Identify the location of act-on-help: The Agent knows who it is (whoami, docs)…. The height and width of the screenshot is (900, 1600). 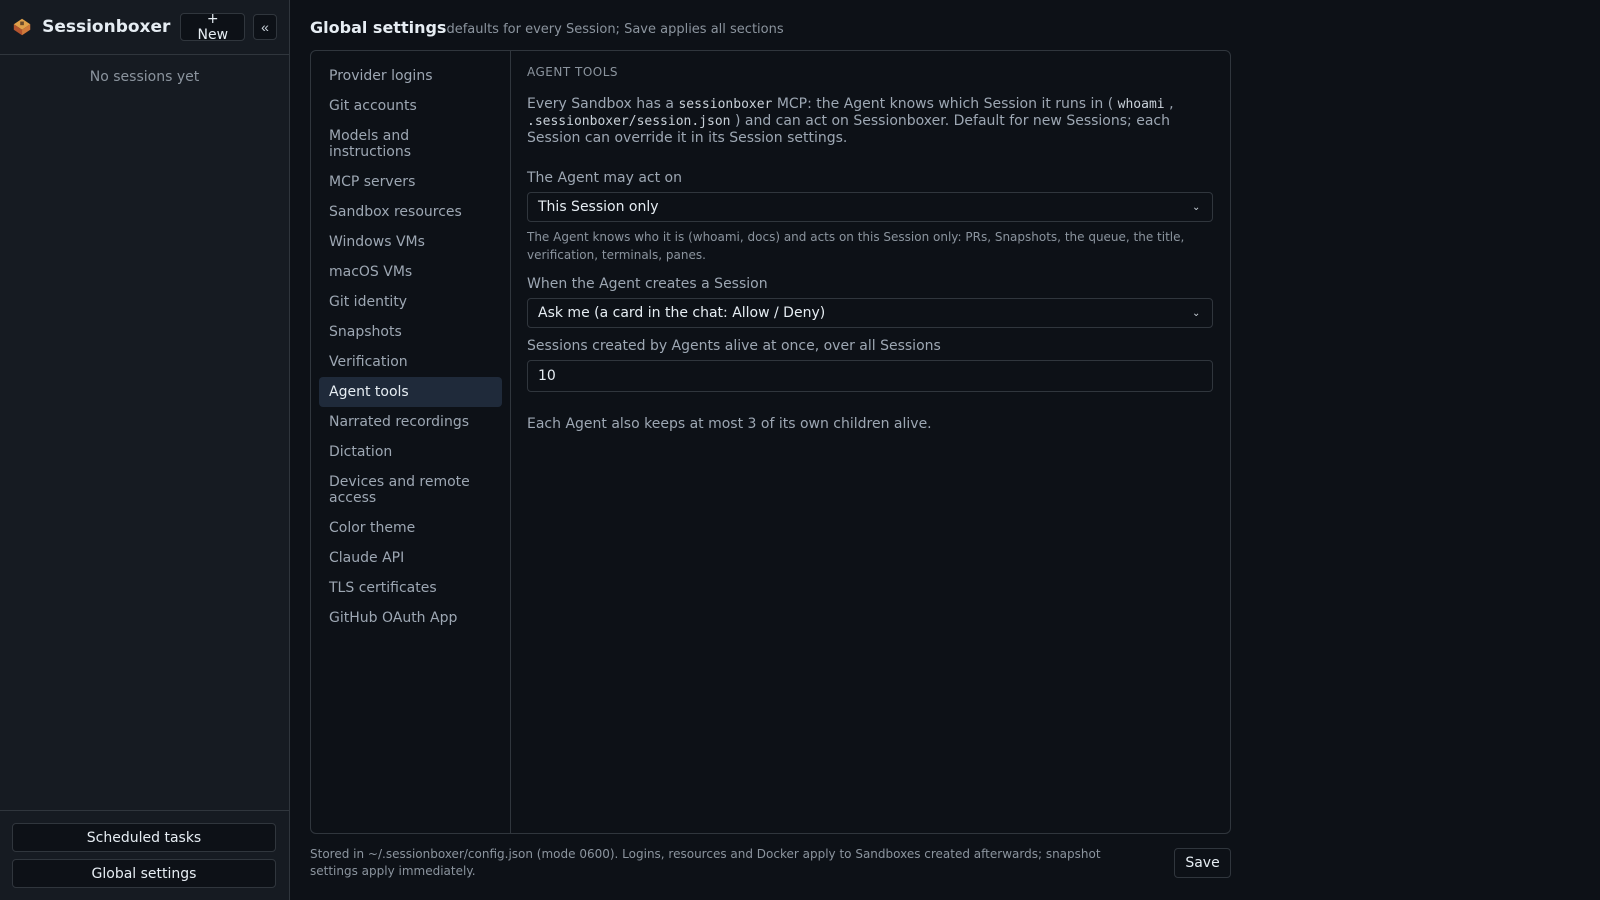
(856, 246).